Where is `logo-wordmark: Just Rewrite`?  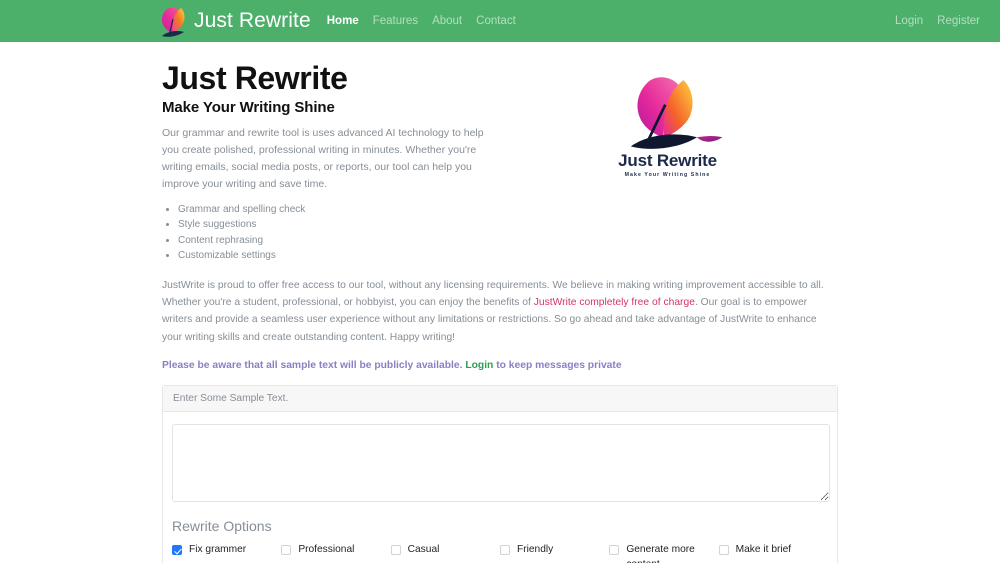 logo-wordmark: Just Rewrite is located at coordinates (667, 160).